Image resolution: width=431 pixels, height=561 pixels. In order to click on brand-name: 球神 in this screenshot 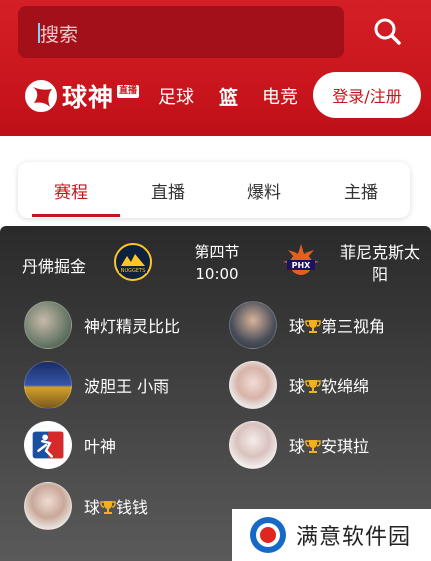, I will do `click(88, 97)`.